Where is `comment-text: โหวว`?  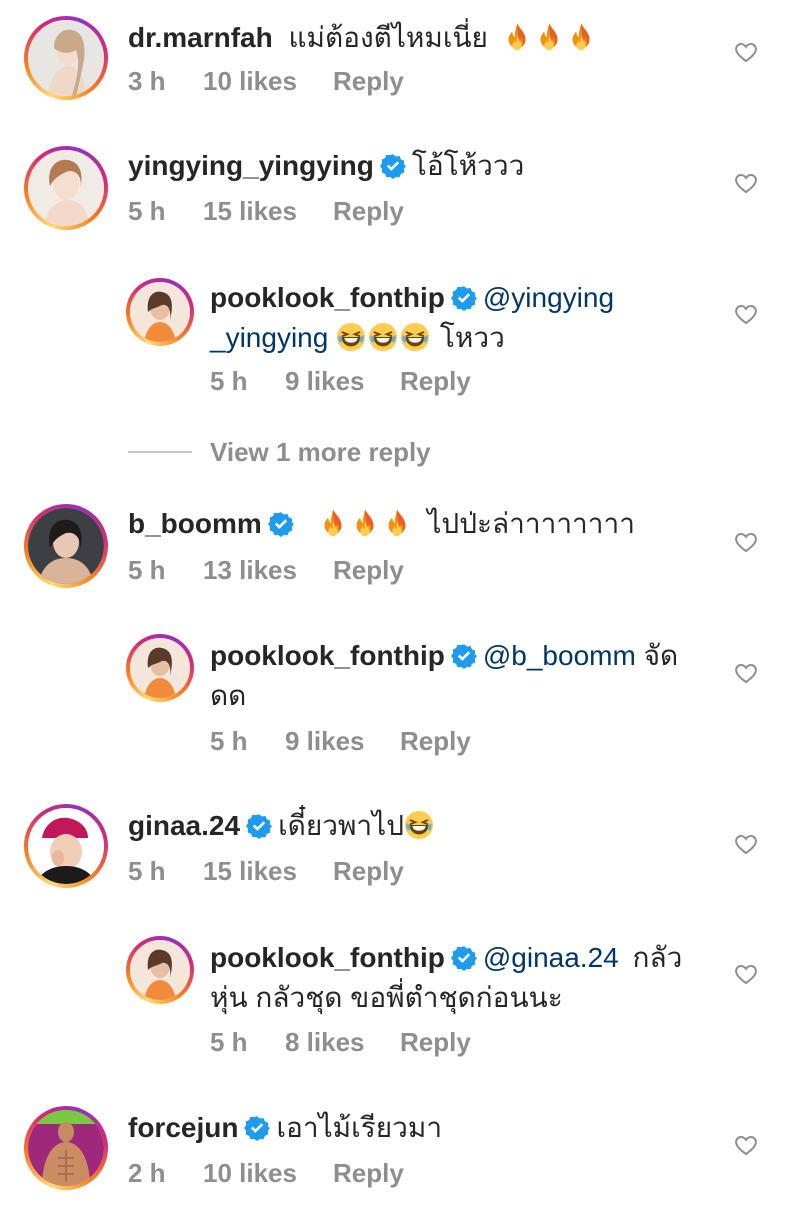
comment-text: โหวว is located at coordinates (472, 337).